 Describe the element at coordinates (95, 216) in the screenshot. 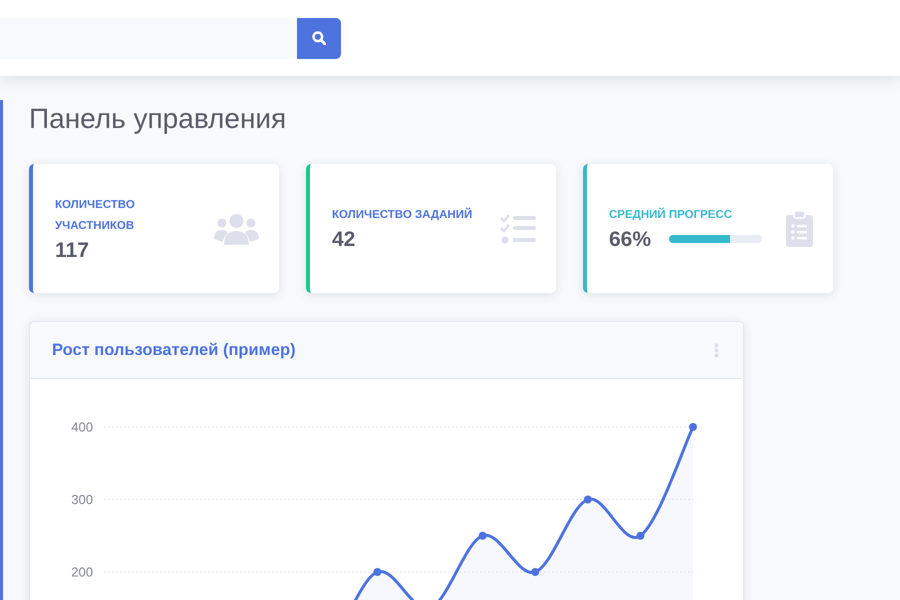

I see `card-label: КОЛИЧЕСТВО УЧАСТНИКОВ` at that location.